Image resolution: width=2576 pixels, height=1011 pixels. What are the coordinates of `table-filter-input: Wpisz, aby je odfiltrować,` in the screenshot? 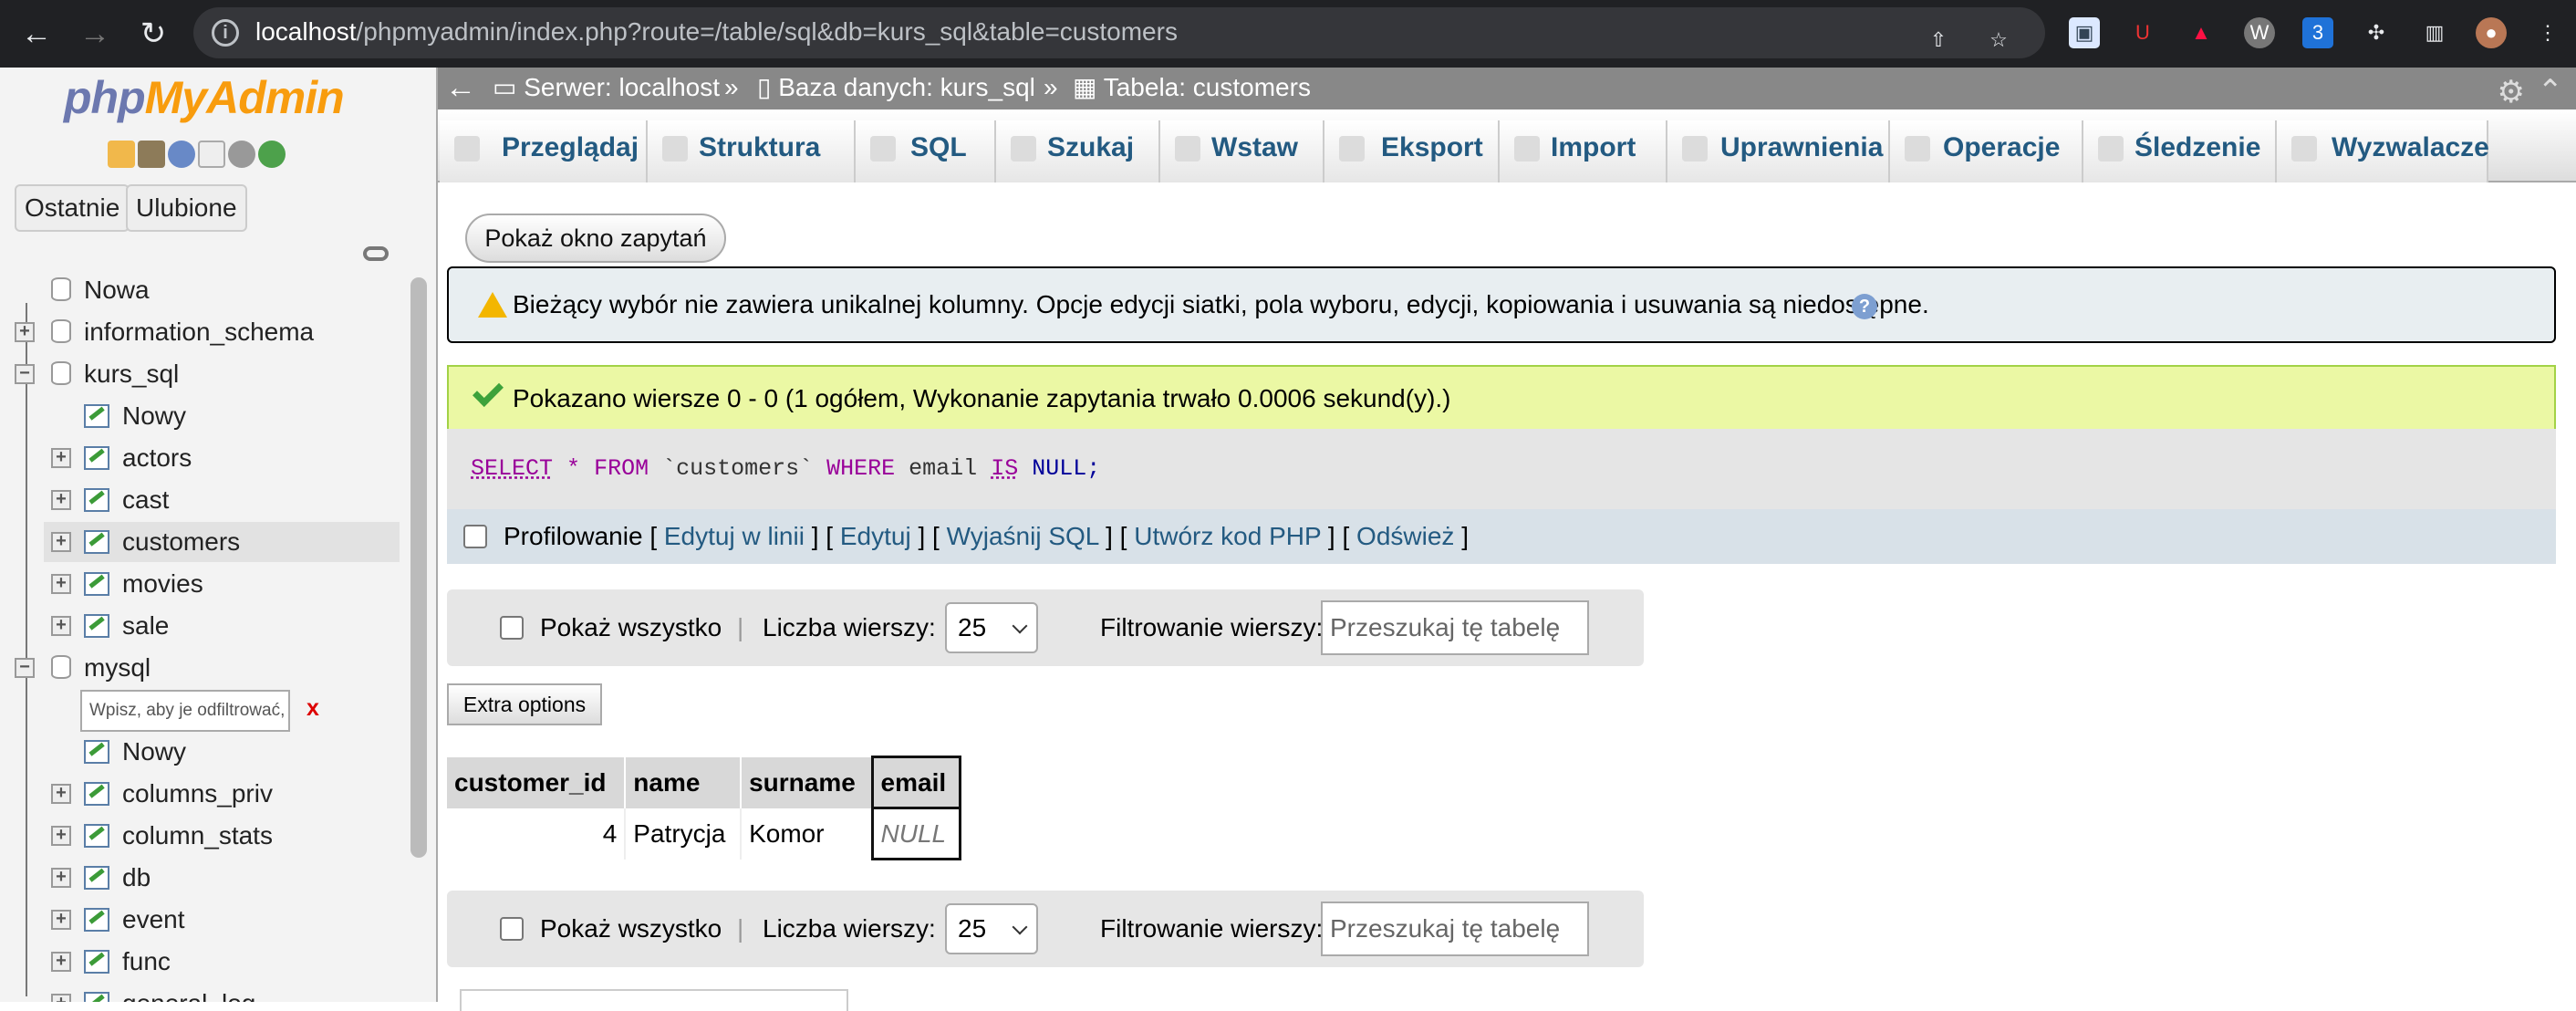 It's located at (185, 711).